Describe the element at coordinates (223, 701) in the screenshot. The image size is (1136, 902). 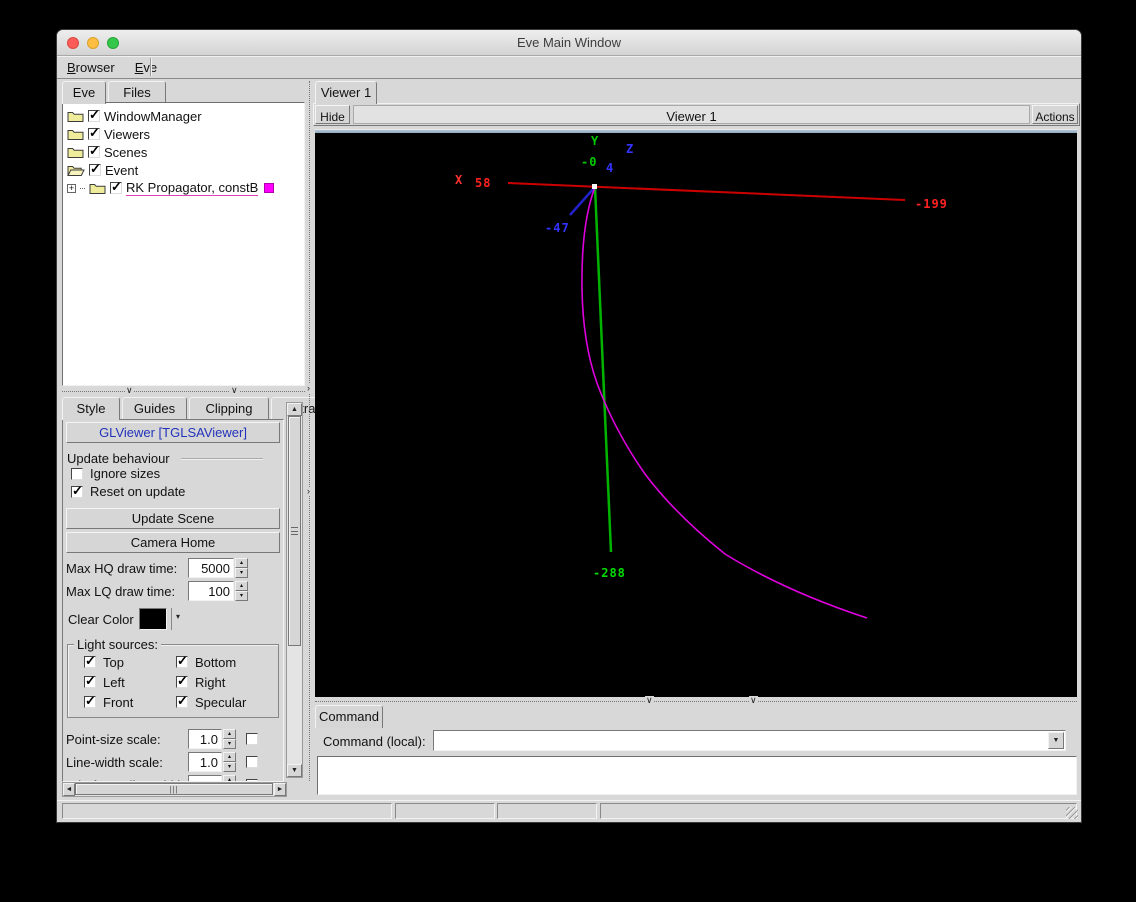
I see `light-source-specular: Specular` at that location.